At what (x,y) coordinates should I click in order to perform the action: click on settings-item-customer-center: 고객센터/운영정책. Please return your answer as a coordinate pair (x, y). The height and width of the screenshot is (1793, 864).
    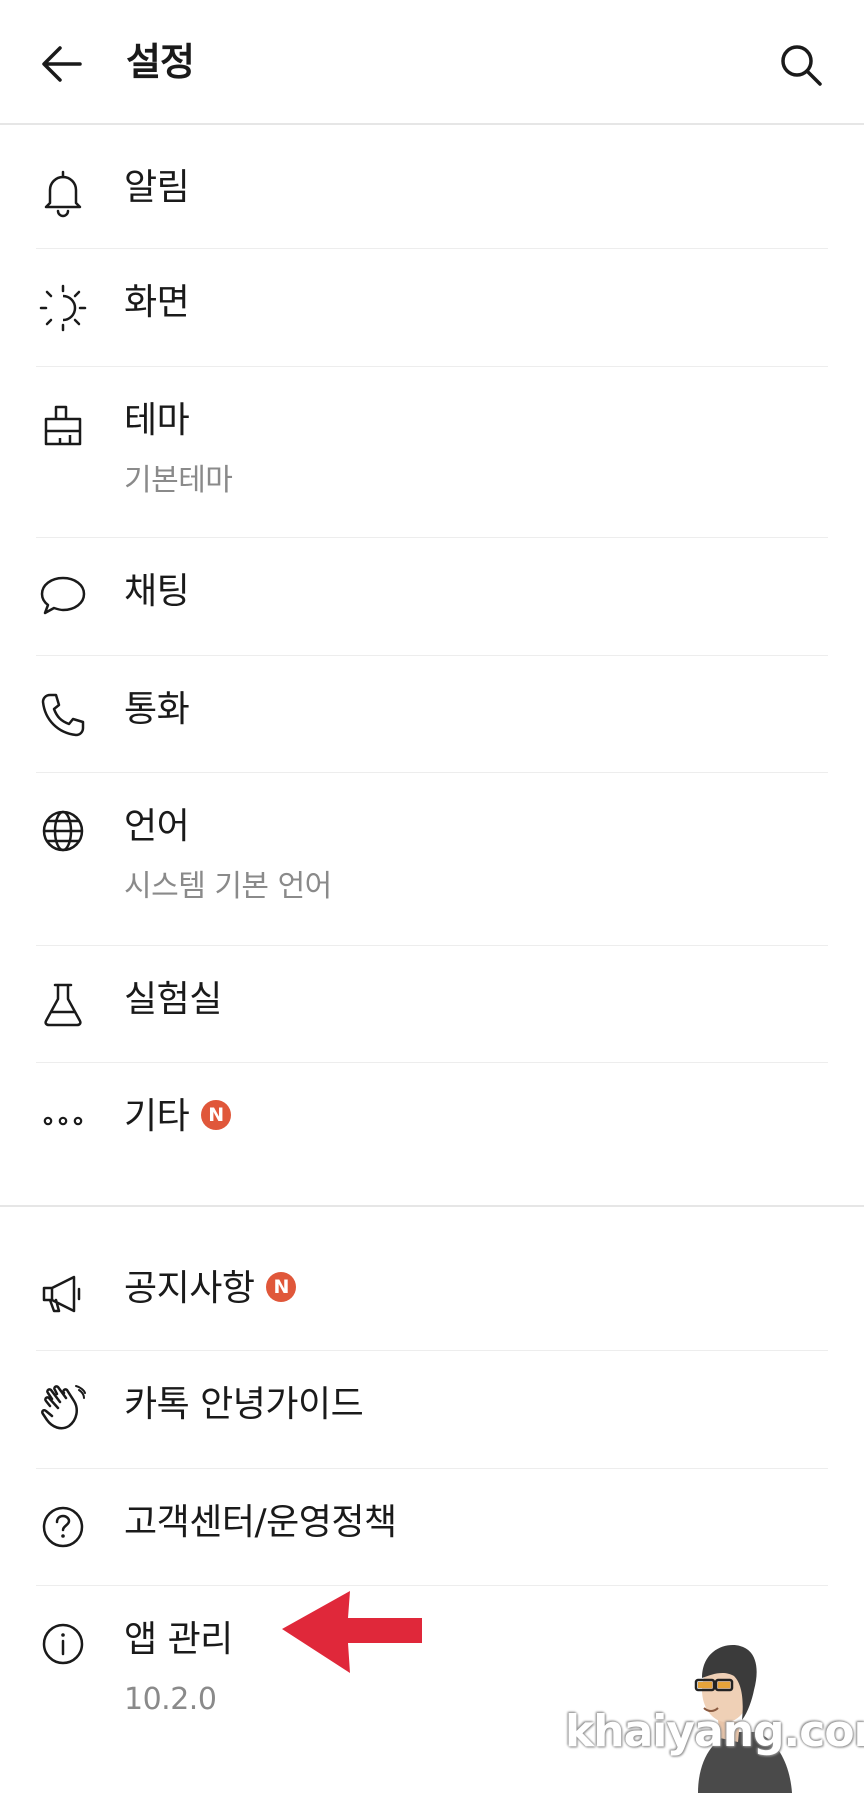
    Looking at the image, I should click on (432, 1527).